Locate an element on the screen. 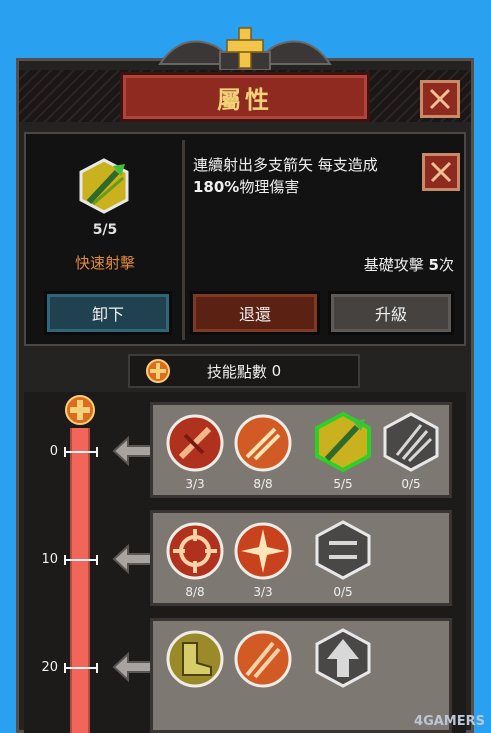  watermark: 4GAMERS is located at coordinates (449, 721).